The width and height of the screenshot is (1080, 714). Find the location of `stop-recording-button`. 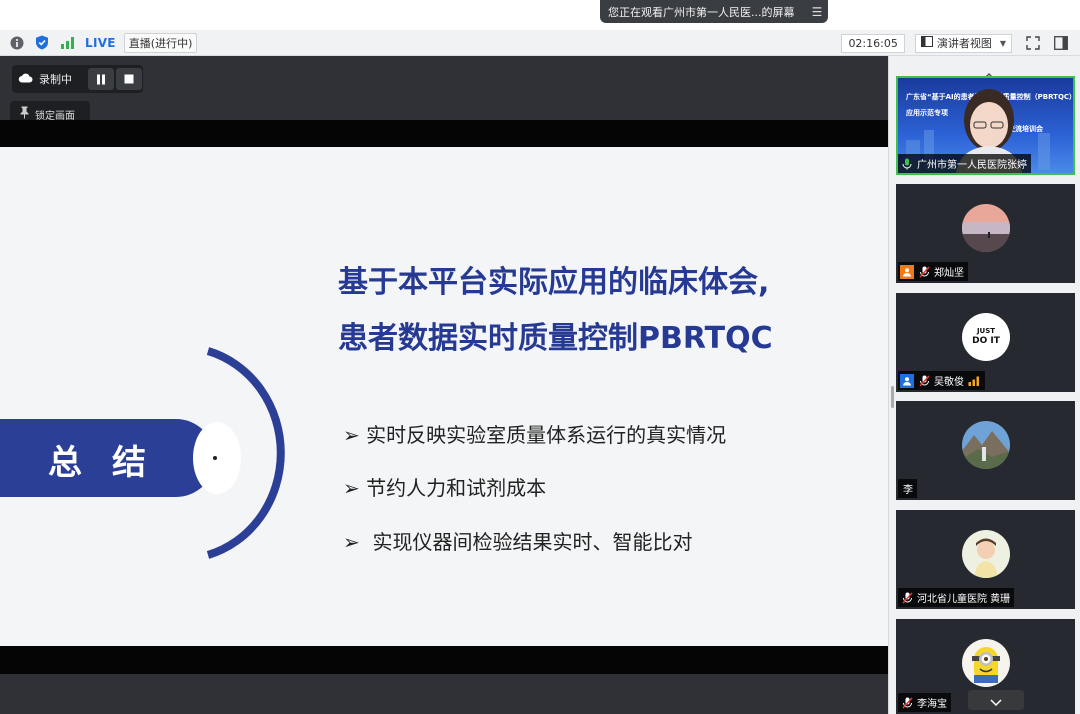

stop-recording-button is located at coordinates (129, 79).